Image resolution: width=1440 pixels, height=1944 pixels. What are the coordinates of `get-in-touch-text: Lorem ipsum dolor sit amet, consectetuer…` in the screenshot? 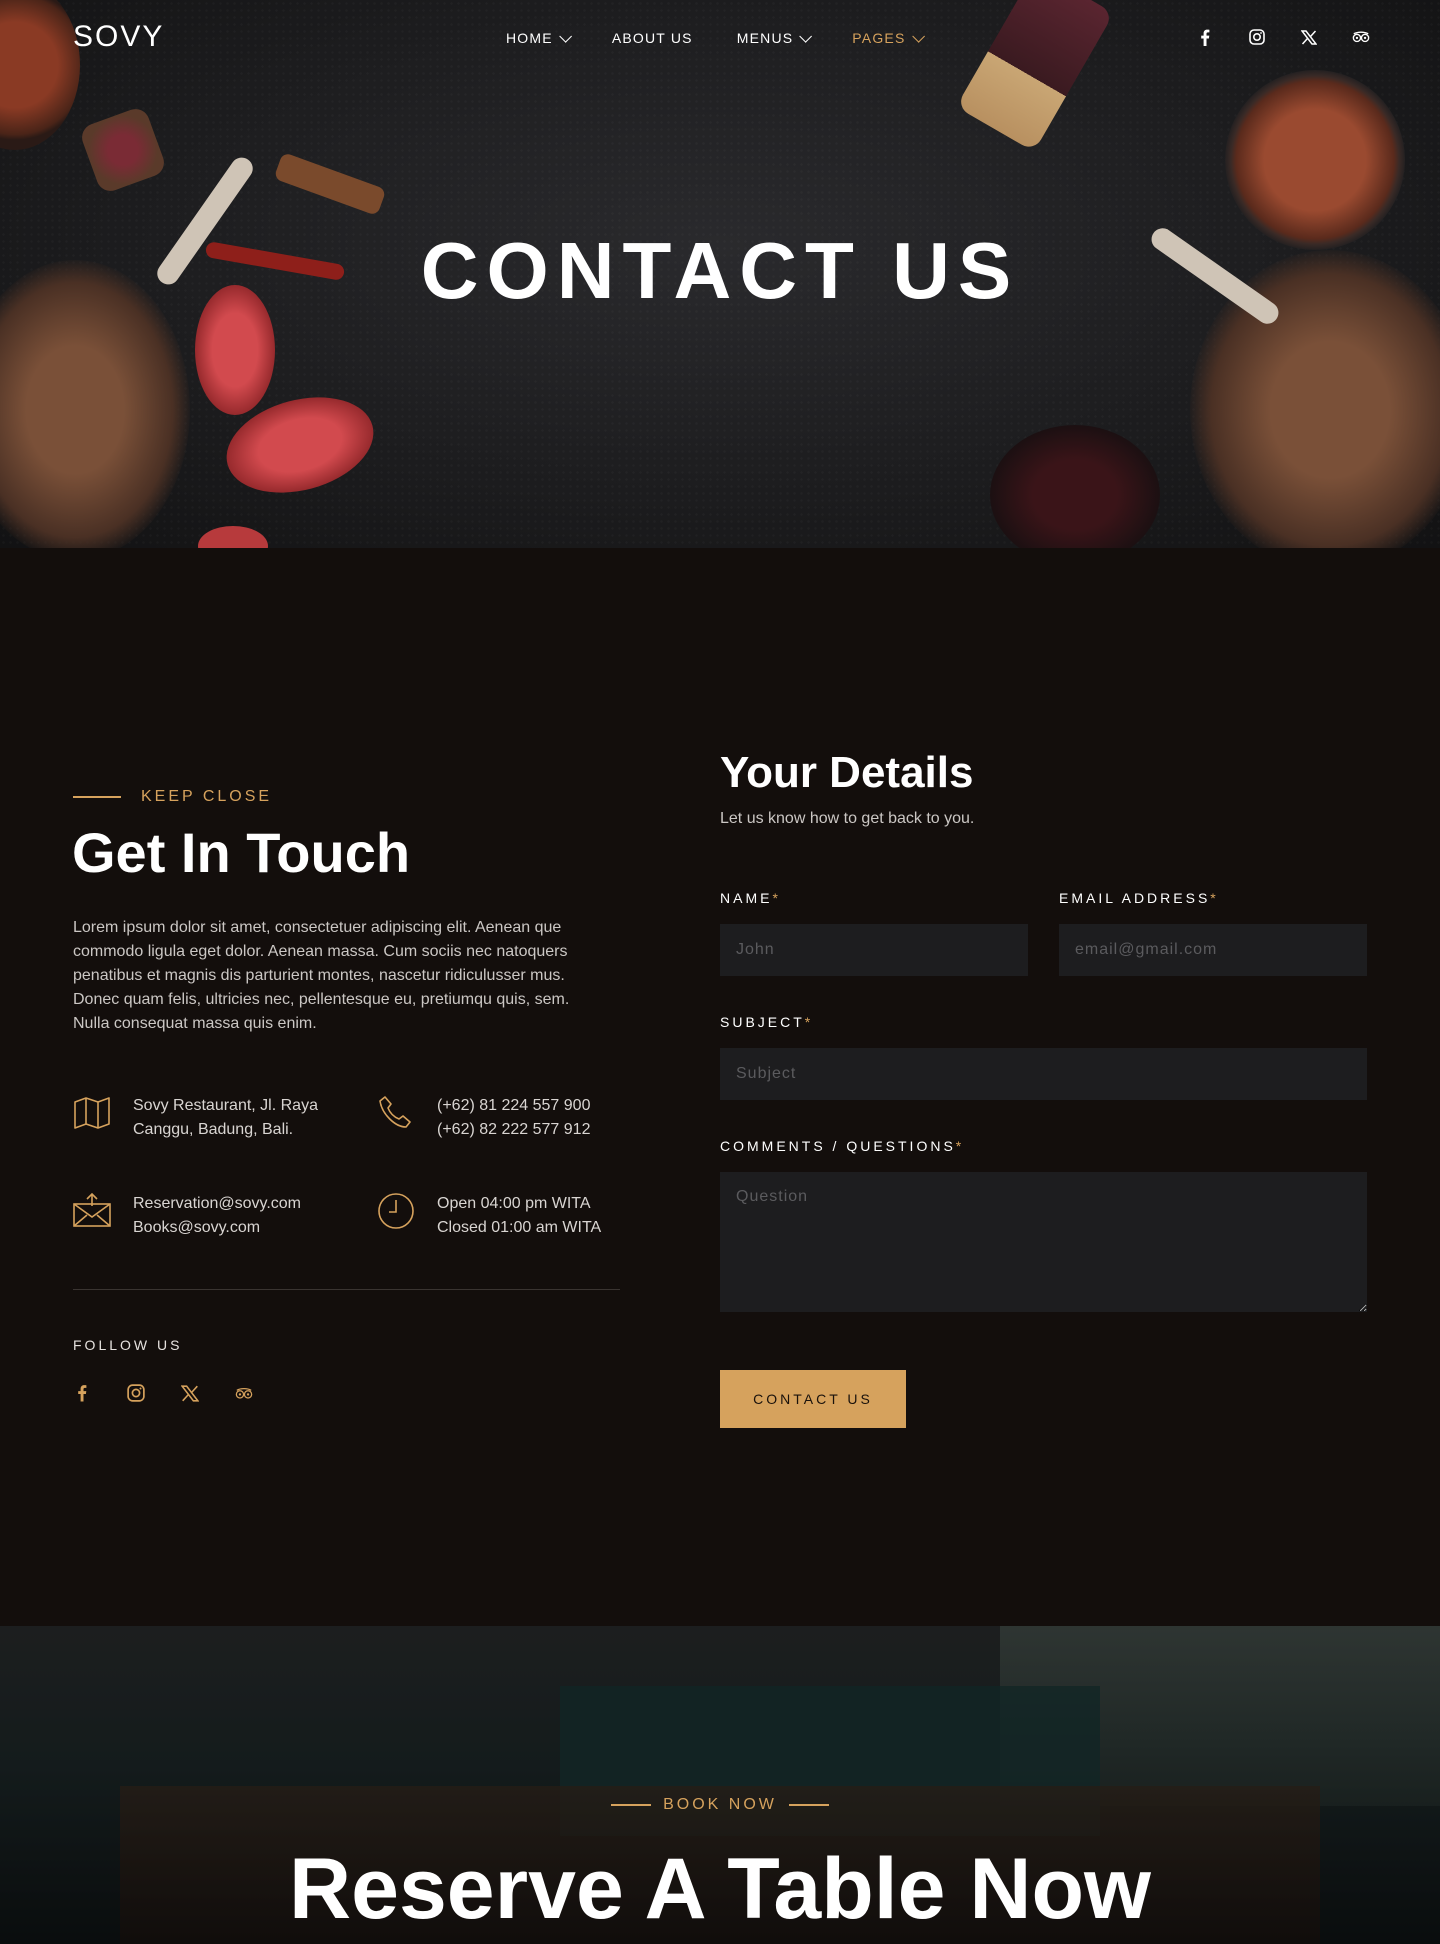 It's located at (321, 975).